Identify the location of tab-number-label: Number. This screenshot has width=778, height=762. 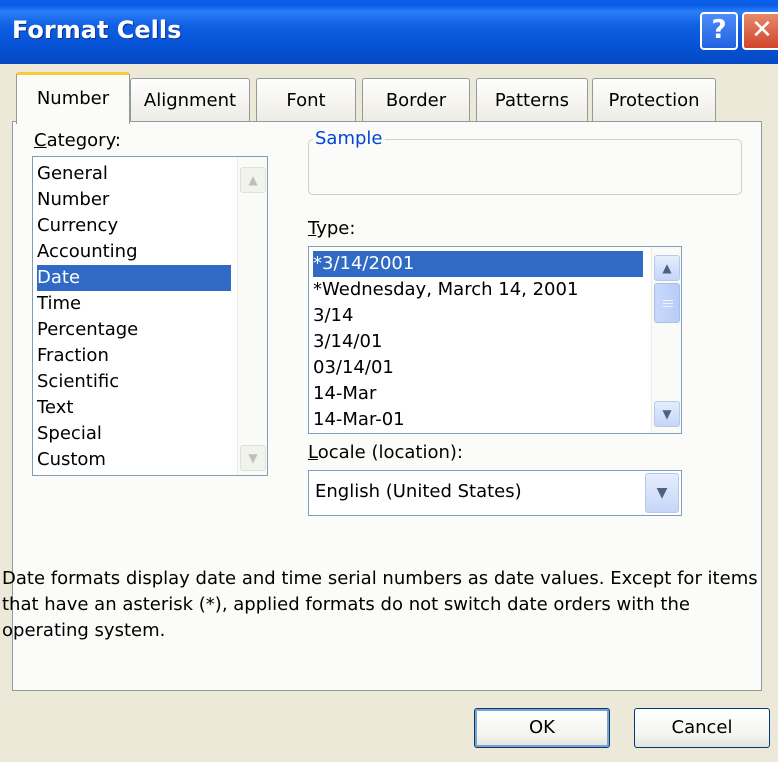
(73, 98).